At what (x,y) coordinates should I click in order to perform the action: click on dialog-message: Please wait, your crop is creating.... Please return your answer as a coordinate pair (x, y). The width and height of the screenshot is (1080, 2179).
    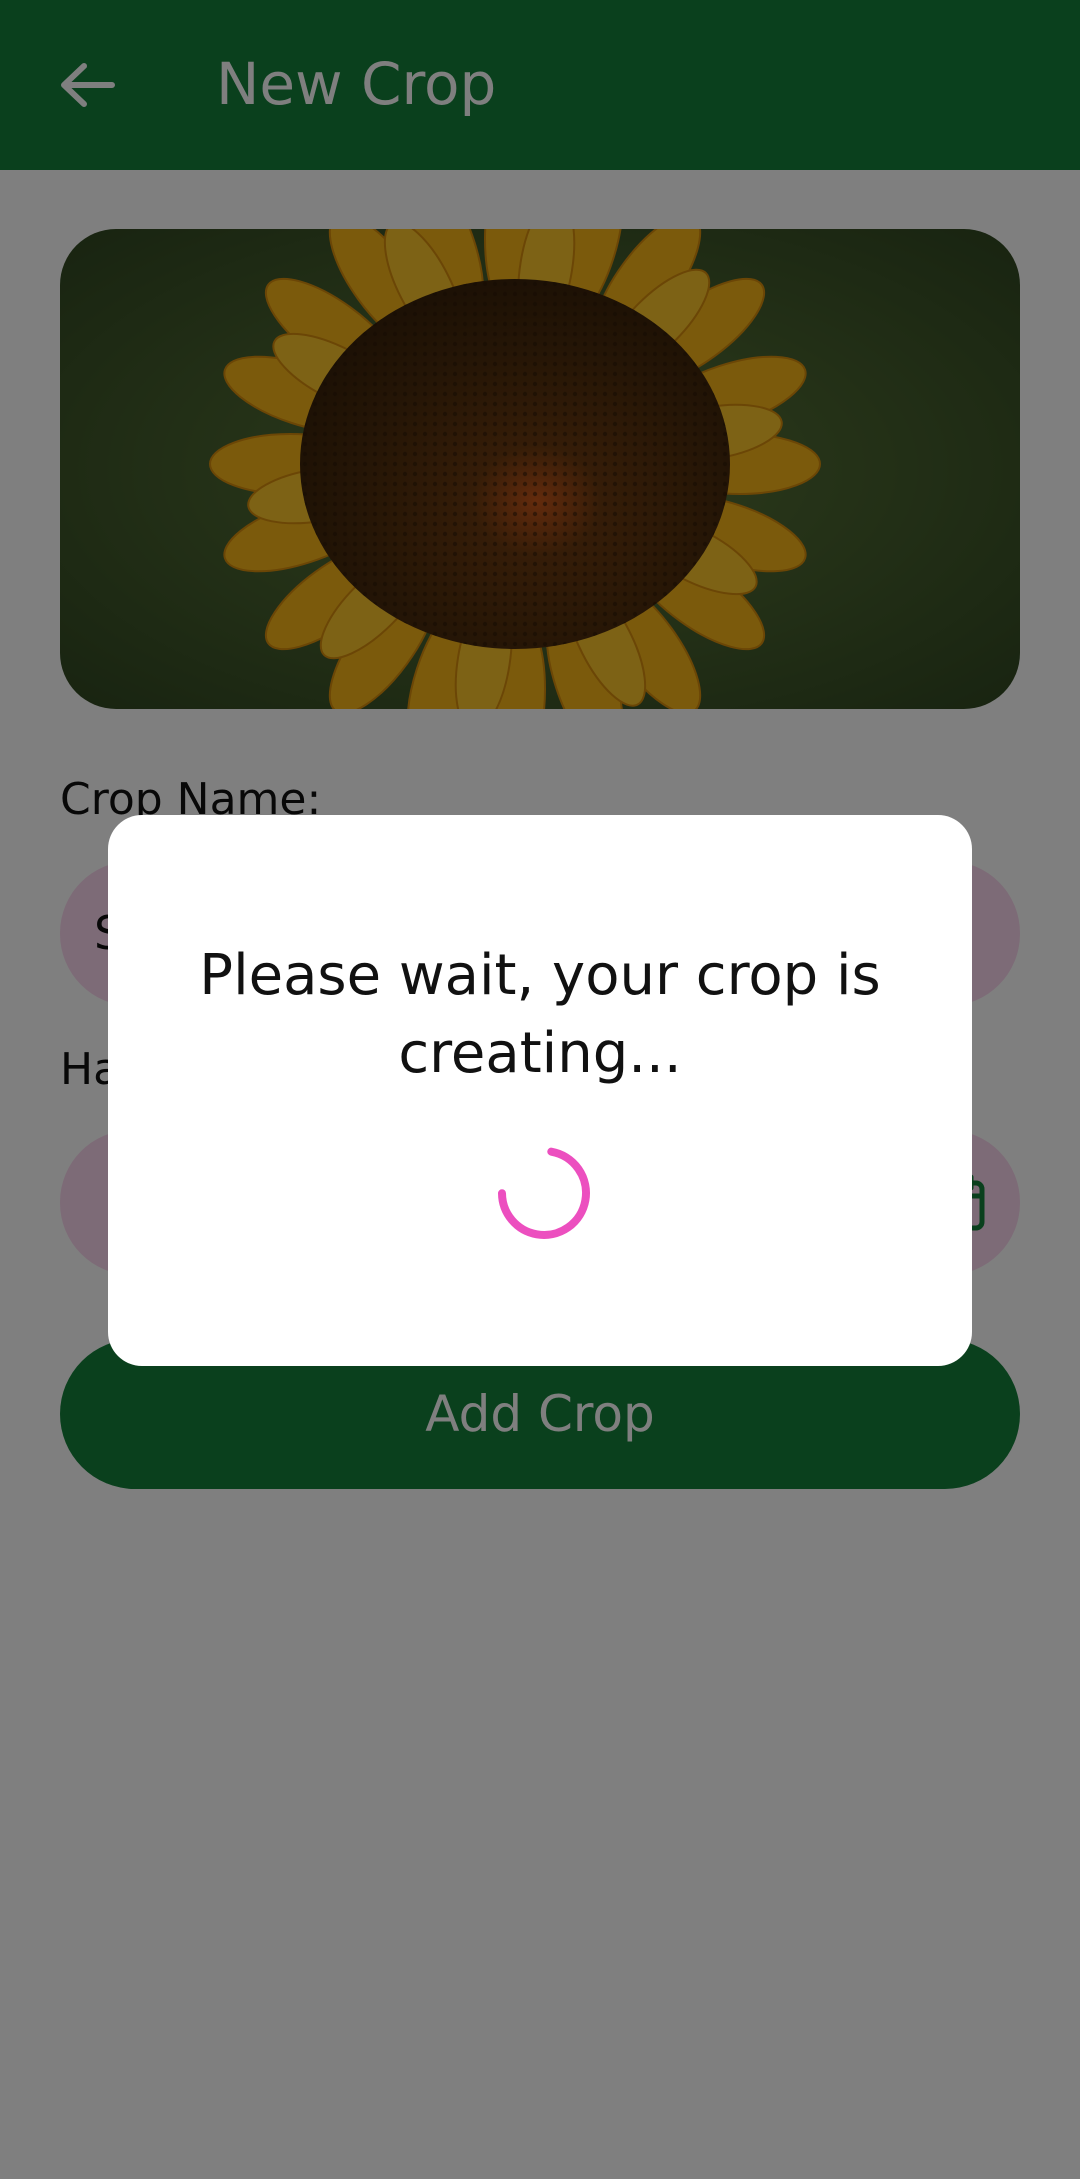
    Looking at the image, I should click on (540, 1014).